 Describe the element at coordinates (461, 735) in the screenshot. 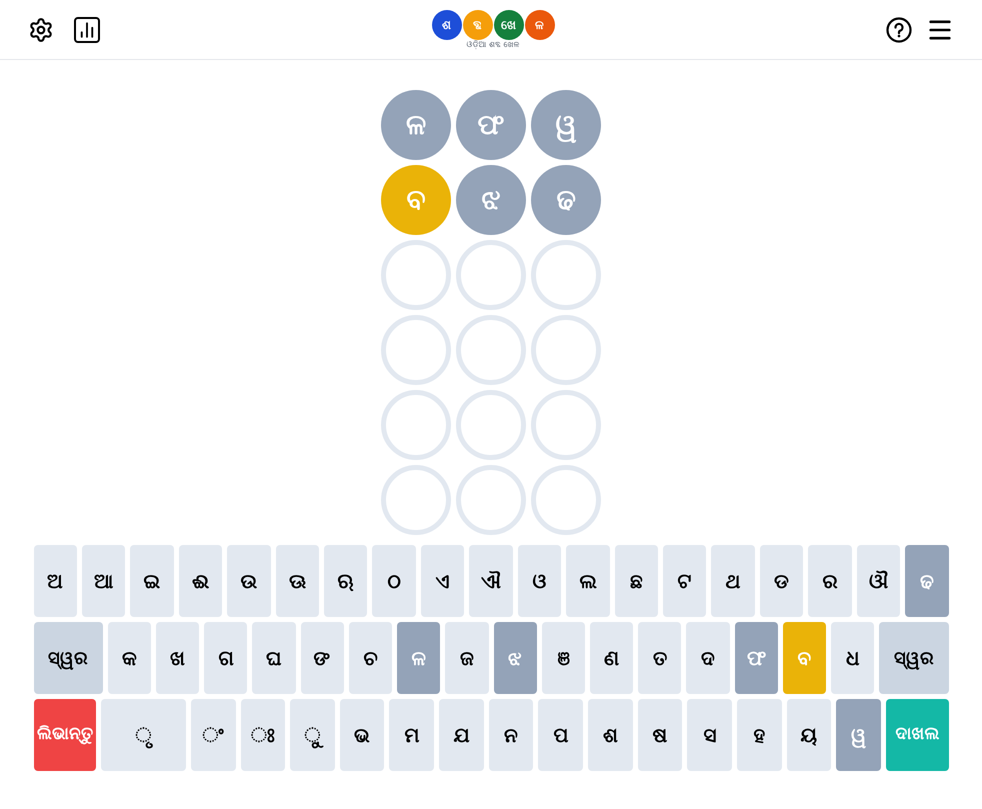

I see `keyboard-key: ଯ` at that location.